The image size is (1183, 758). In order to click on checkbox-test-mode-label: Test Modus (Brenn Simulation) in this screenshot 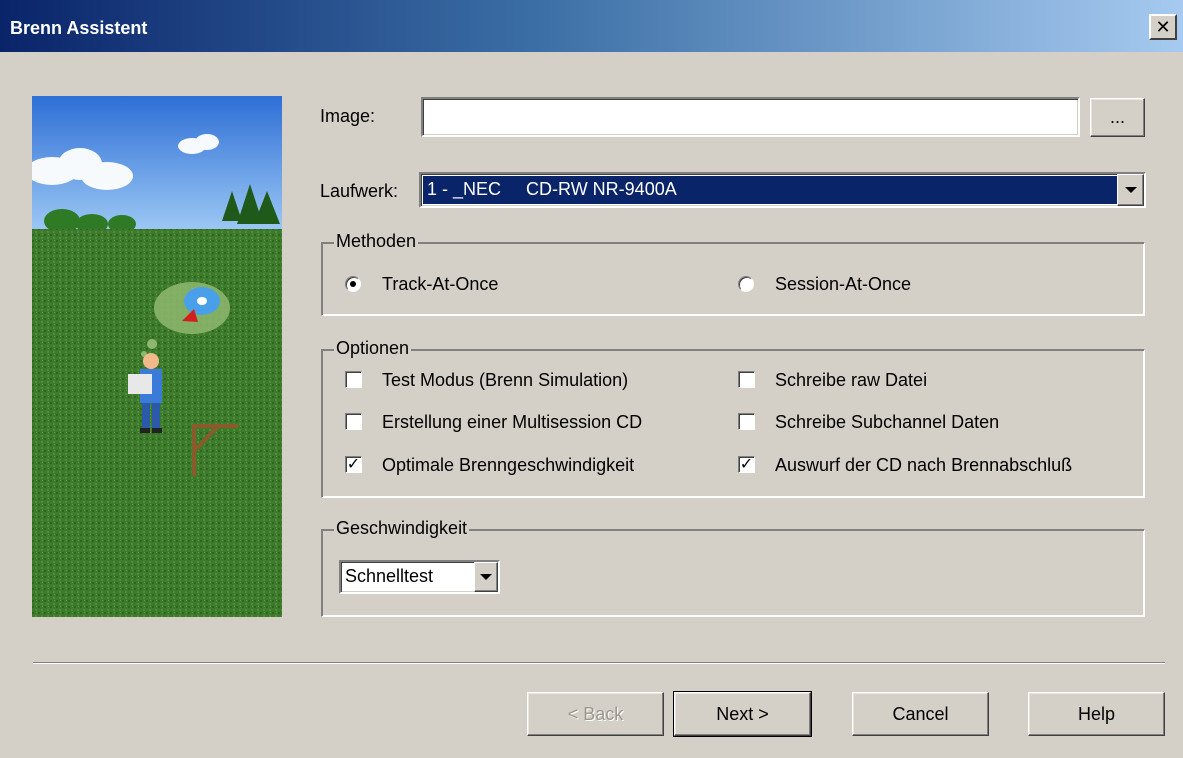, I will do `click(505, 380)`.